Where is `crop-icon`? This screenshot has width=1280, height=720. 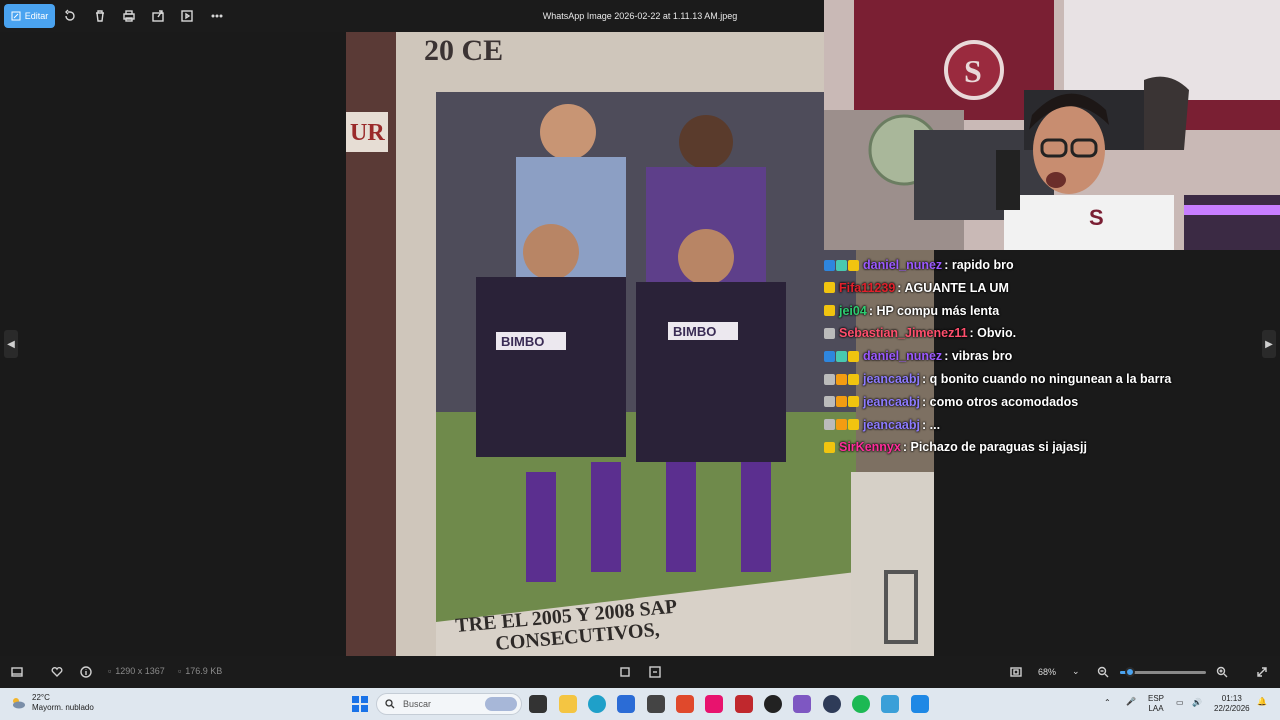 crop-icon is located at coordinates (625, 672).